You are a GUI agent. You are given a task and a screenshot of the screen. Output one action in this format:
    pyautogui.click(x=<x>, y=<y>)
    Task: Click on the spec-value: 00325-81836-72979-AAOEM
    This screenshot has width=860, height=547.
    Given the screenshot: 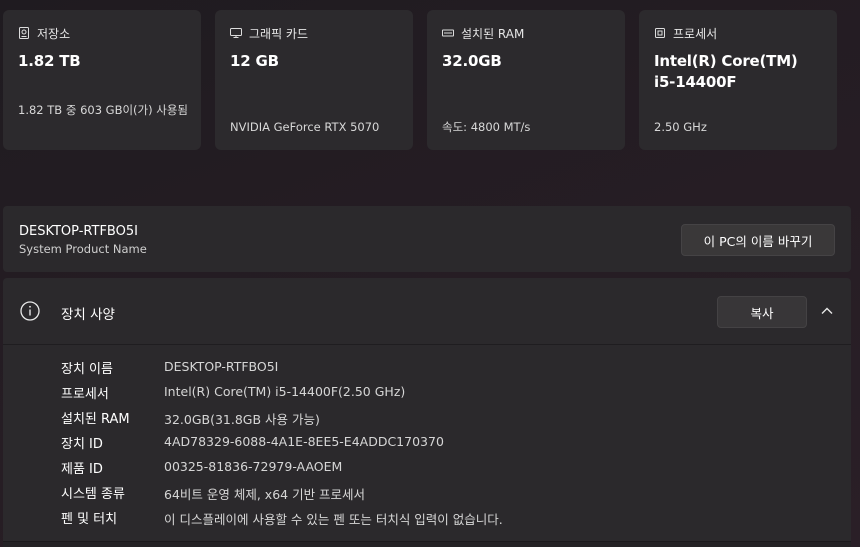 What is the action you would take?
    pyautogui.click(x=253, y=466)
    